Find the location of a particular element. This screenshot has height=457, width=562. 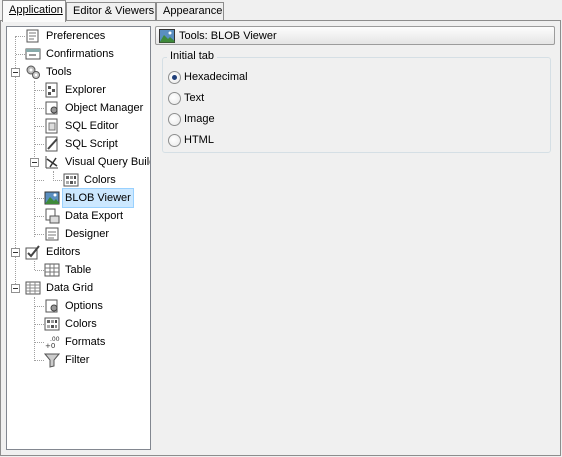

tools-gear-icon is located at coordinates (33, 72).